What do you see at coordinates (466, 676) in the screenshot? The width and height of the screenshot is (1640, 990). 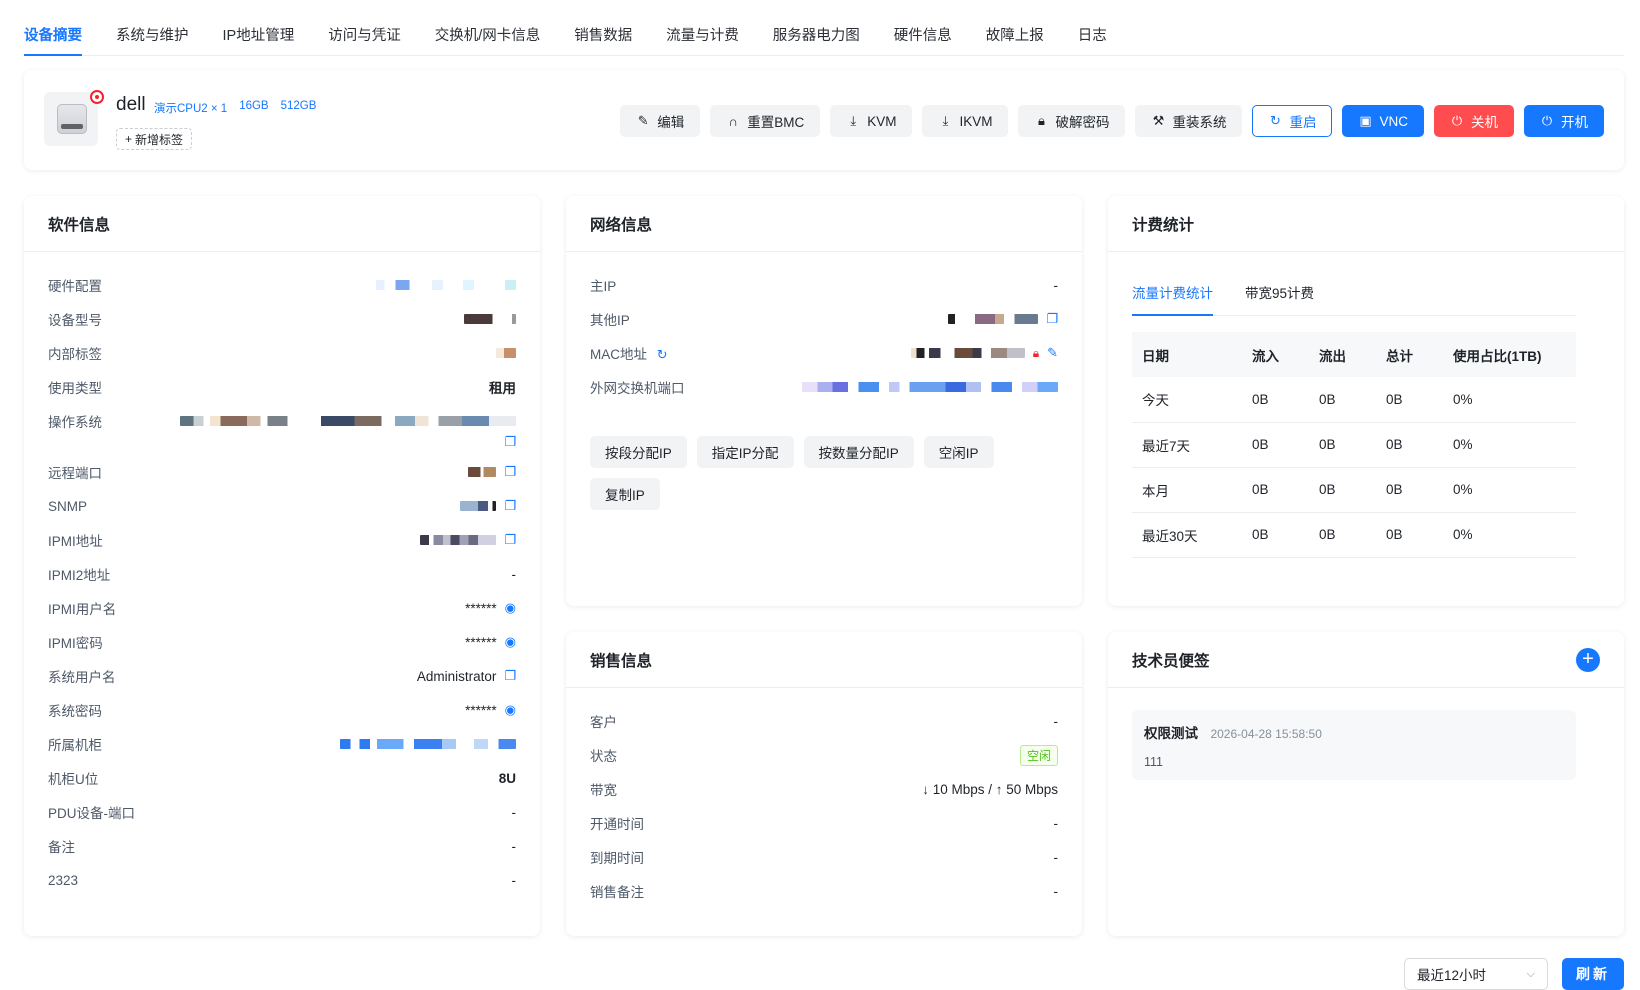 I see `field-value: Administrator ❐` at bounding box center [466, 676].